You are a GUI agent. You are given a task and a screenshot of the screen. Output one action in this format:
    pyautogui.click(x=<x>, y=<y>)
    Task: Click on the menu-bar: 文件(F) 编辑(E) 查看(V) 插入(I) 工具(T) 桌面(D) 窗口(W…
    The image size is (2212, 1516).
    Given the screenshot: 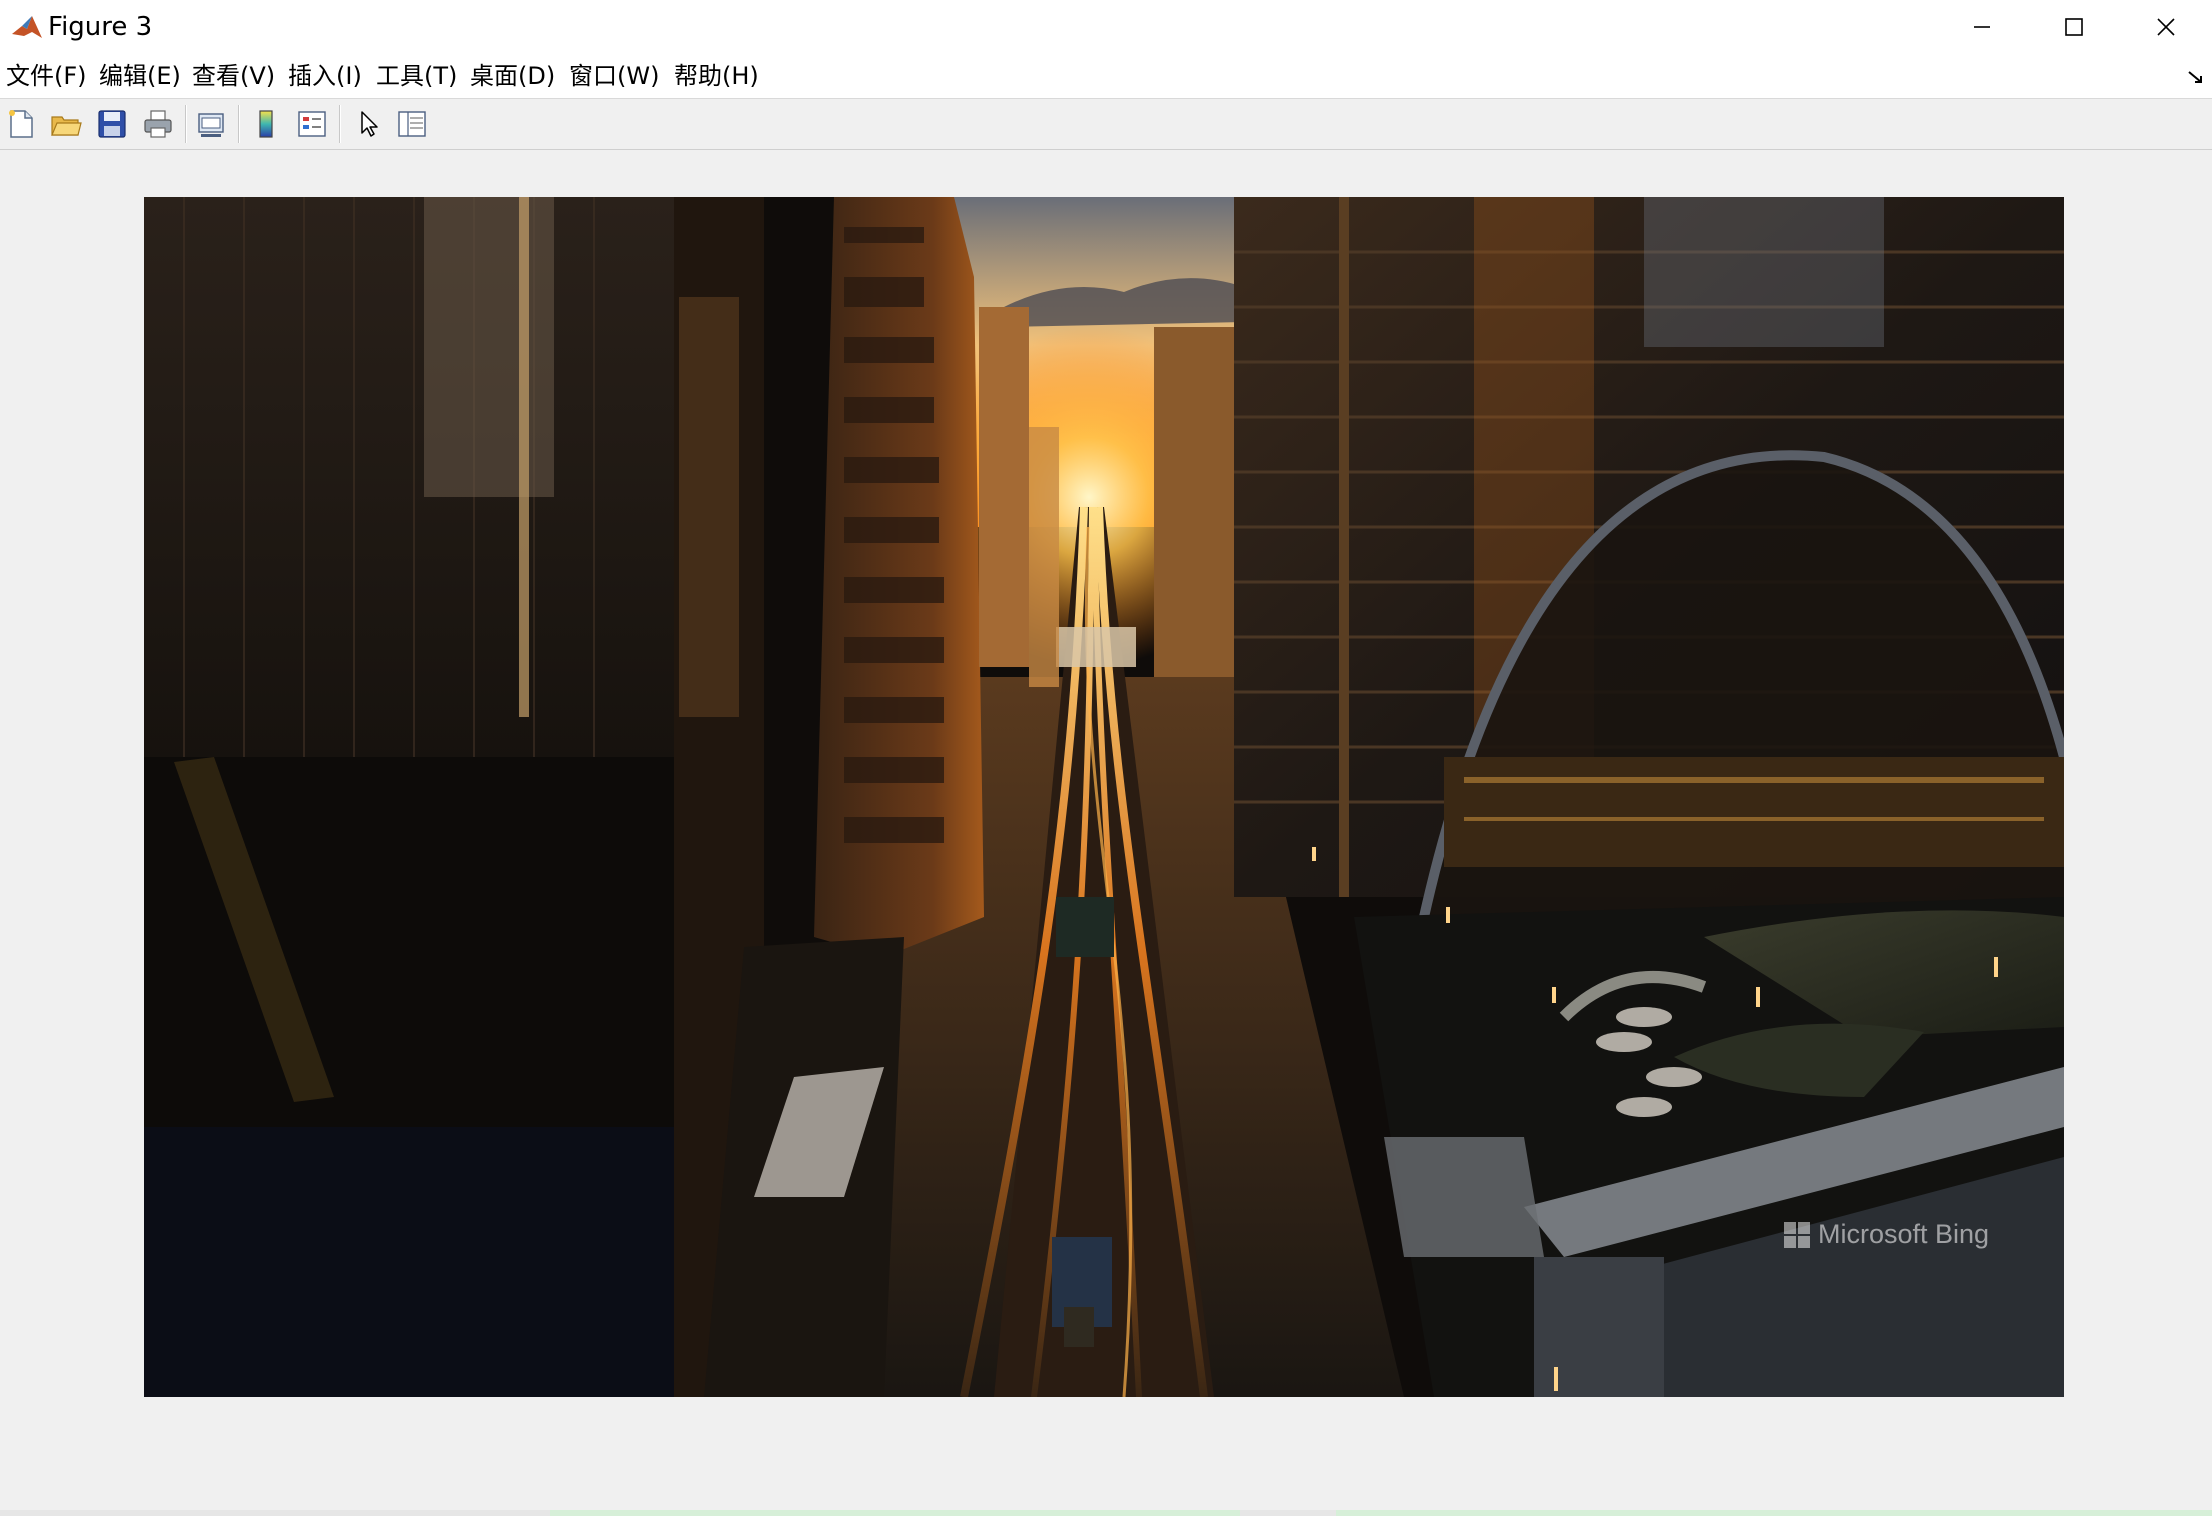 What is the action you would take?
    pyautogui.click(x=1106, y=76)
    